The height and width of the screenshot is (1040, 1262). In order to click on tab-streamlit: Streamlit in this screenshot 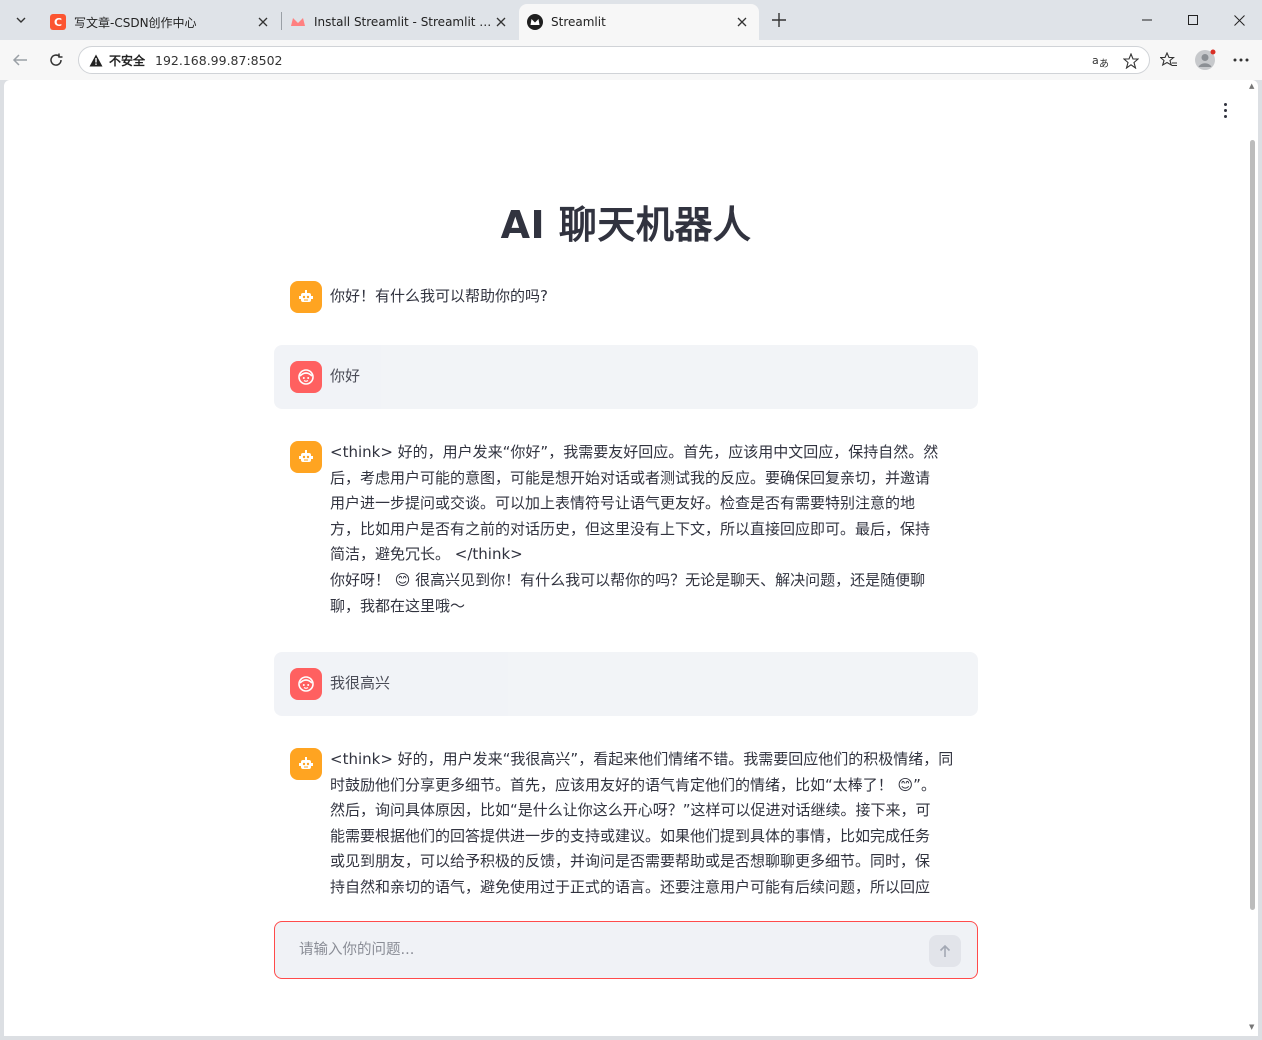, I will do `click(639, 22)`.